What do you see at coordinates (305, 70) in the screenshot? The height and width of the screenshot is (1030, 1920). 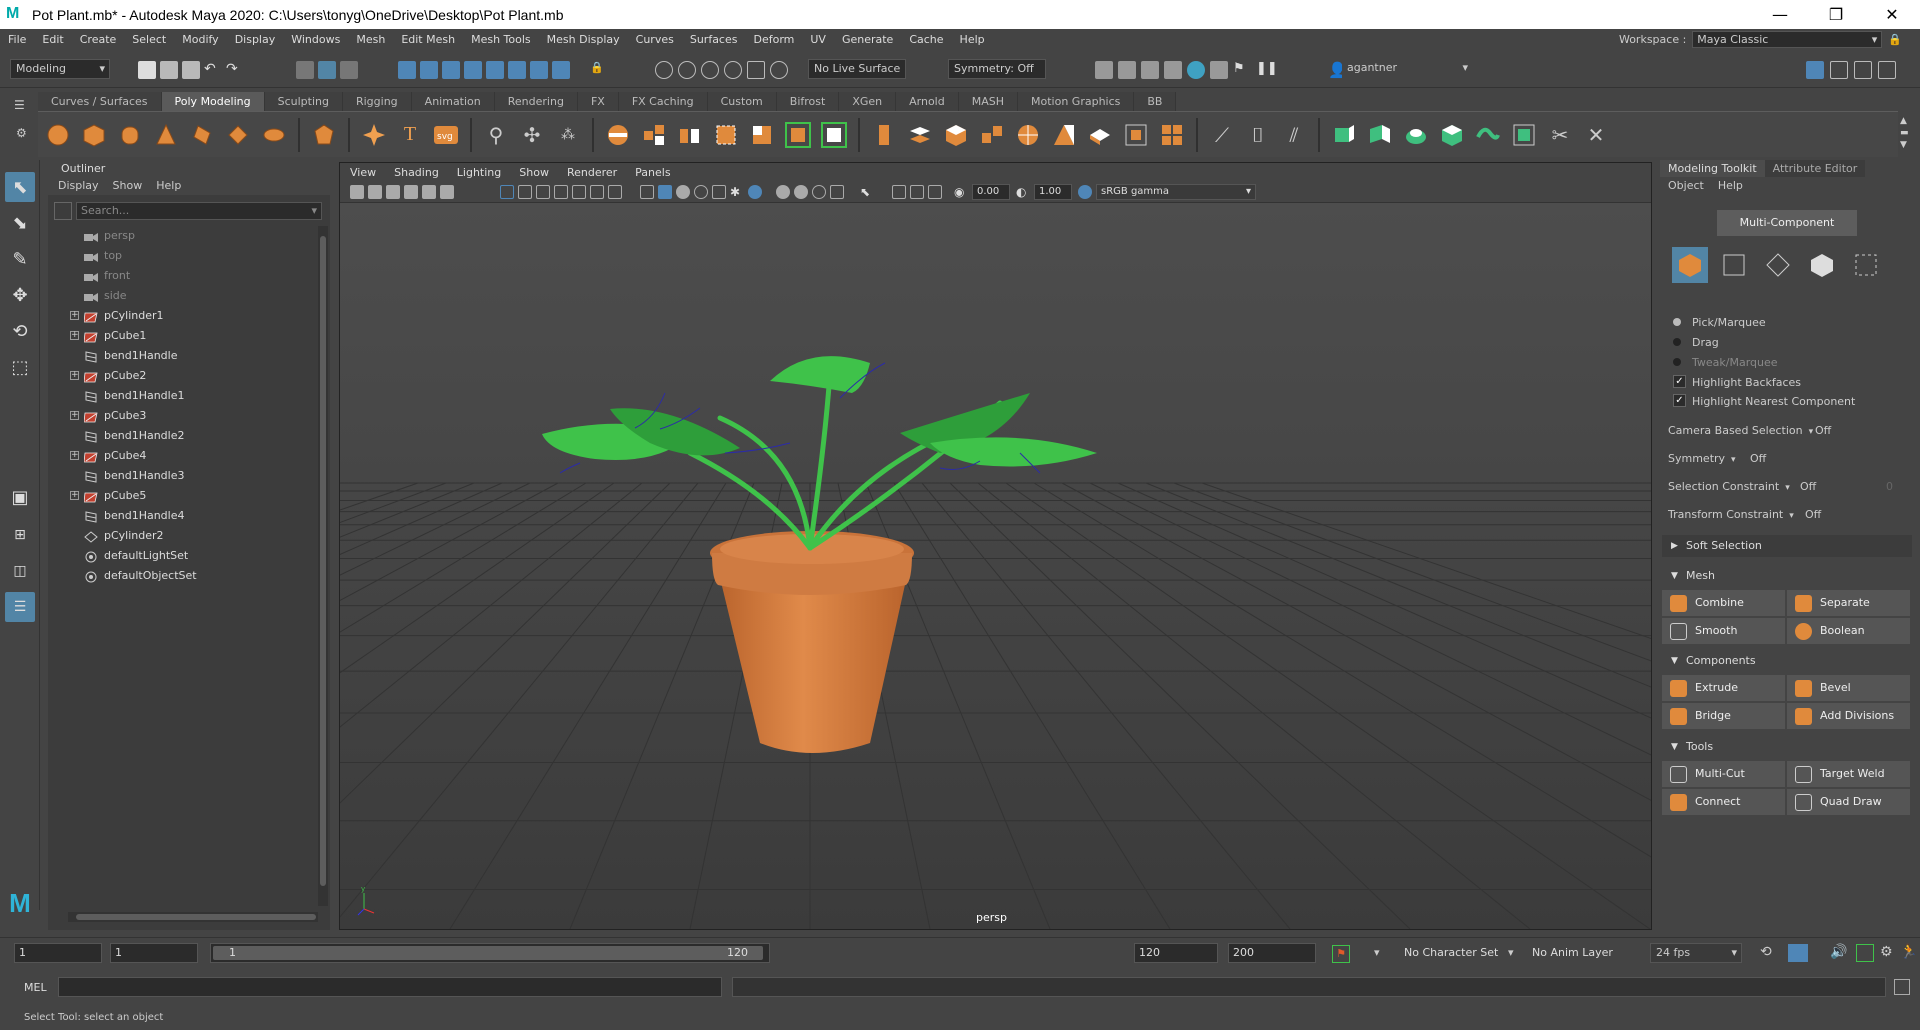 I see `select-hierarchy-icon` at bounding box center [305, 70].